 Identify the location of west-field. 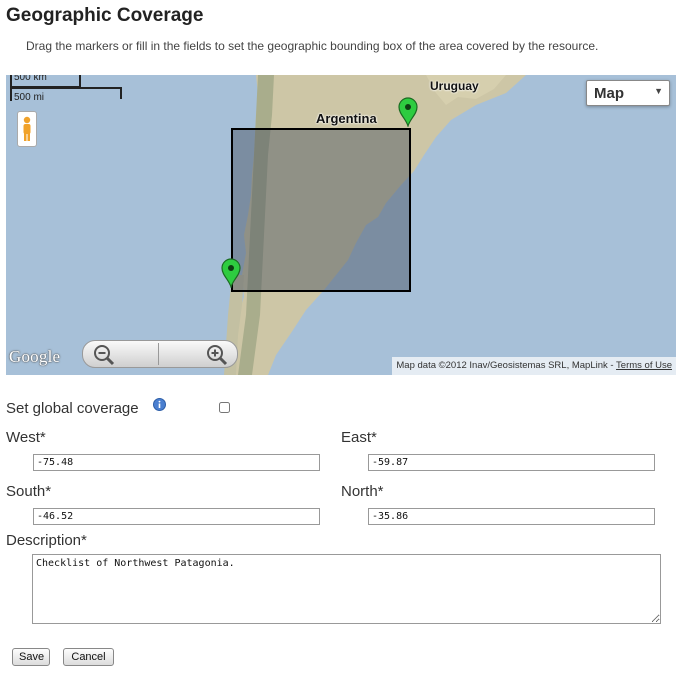
(176, 462).